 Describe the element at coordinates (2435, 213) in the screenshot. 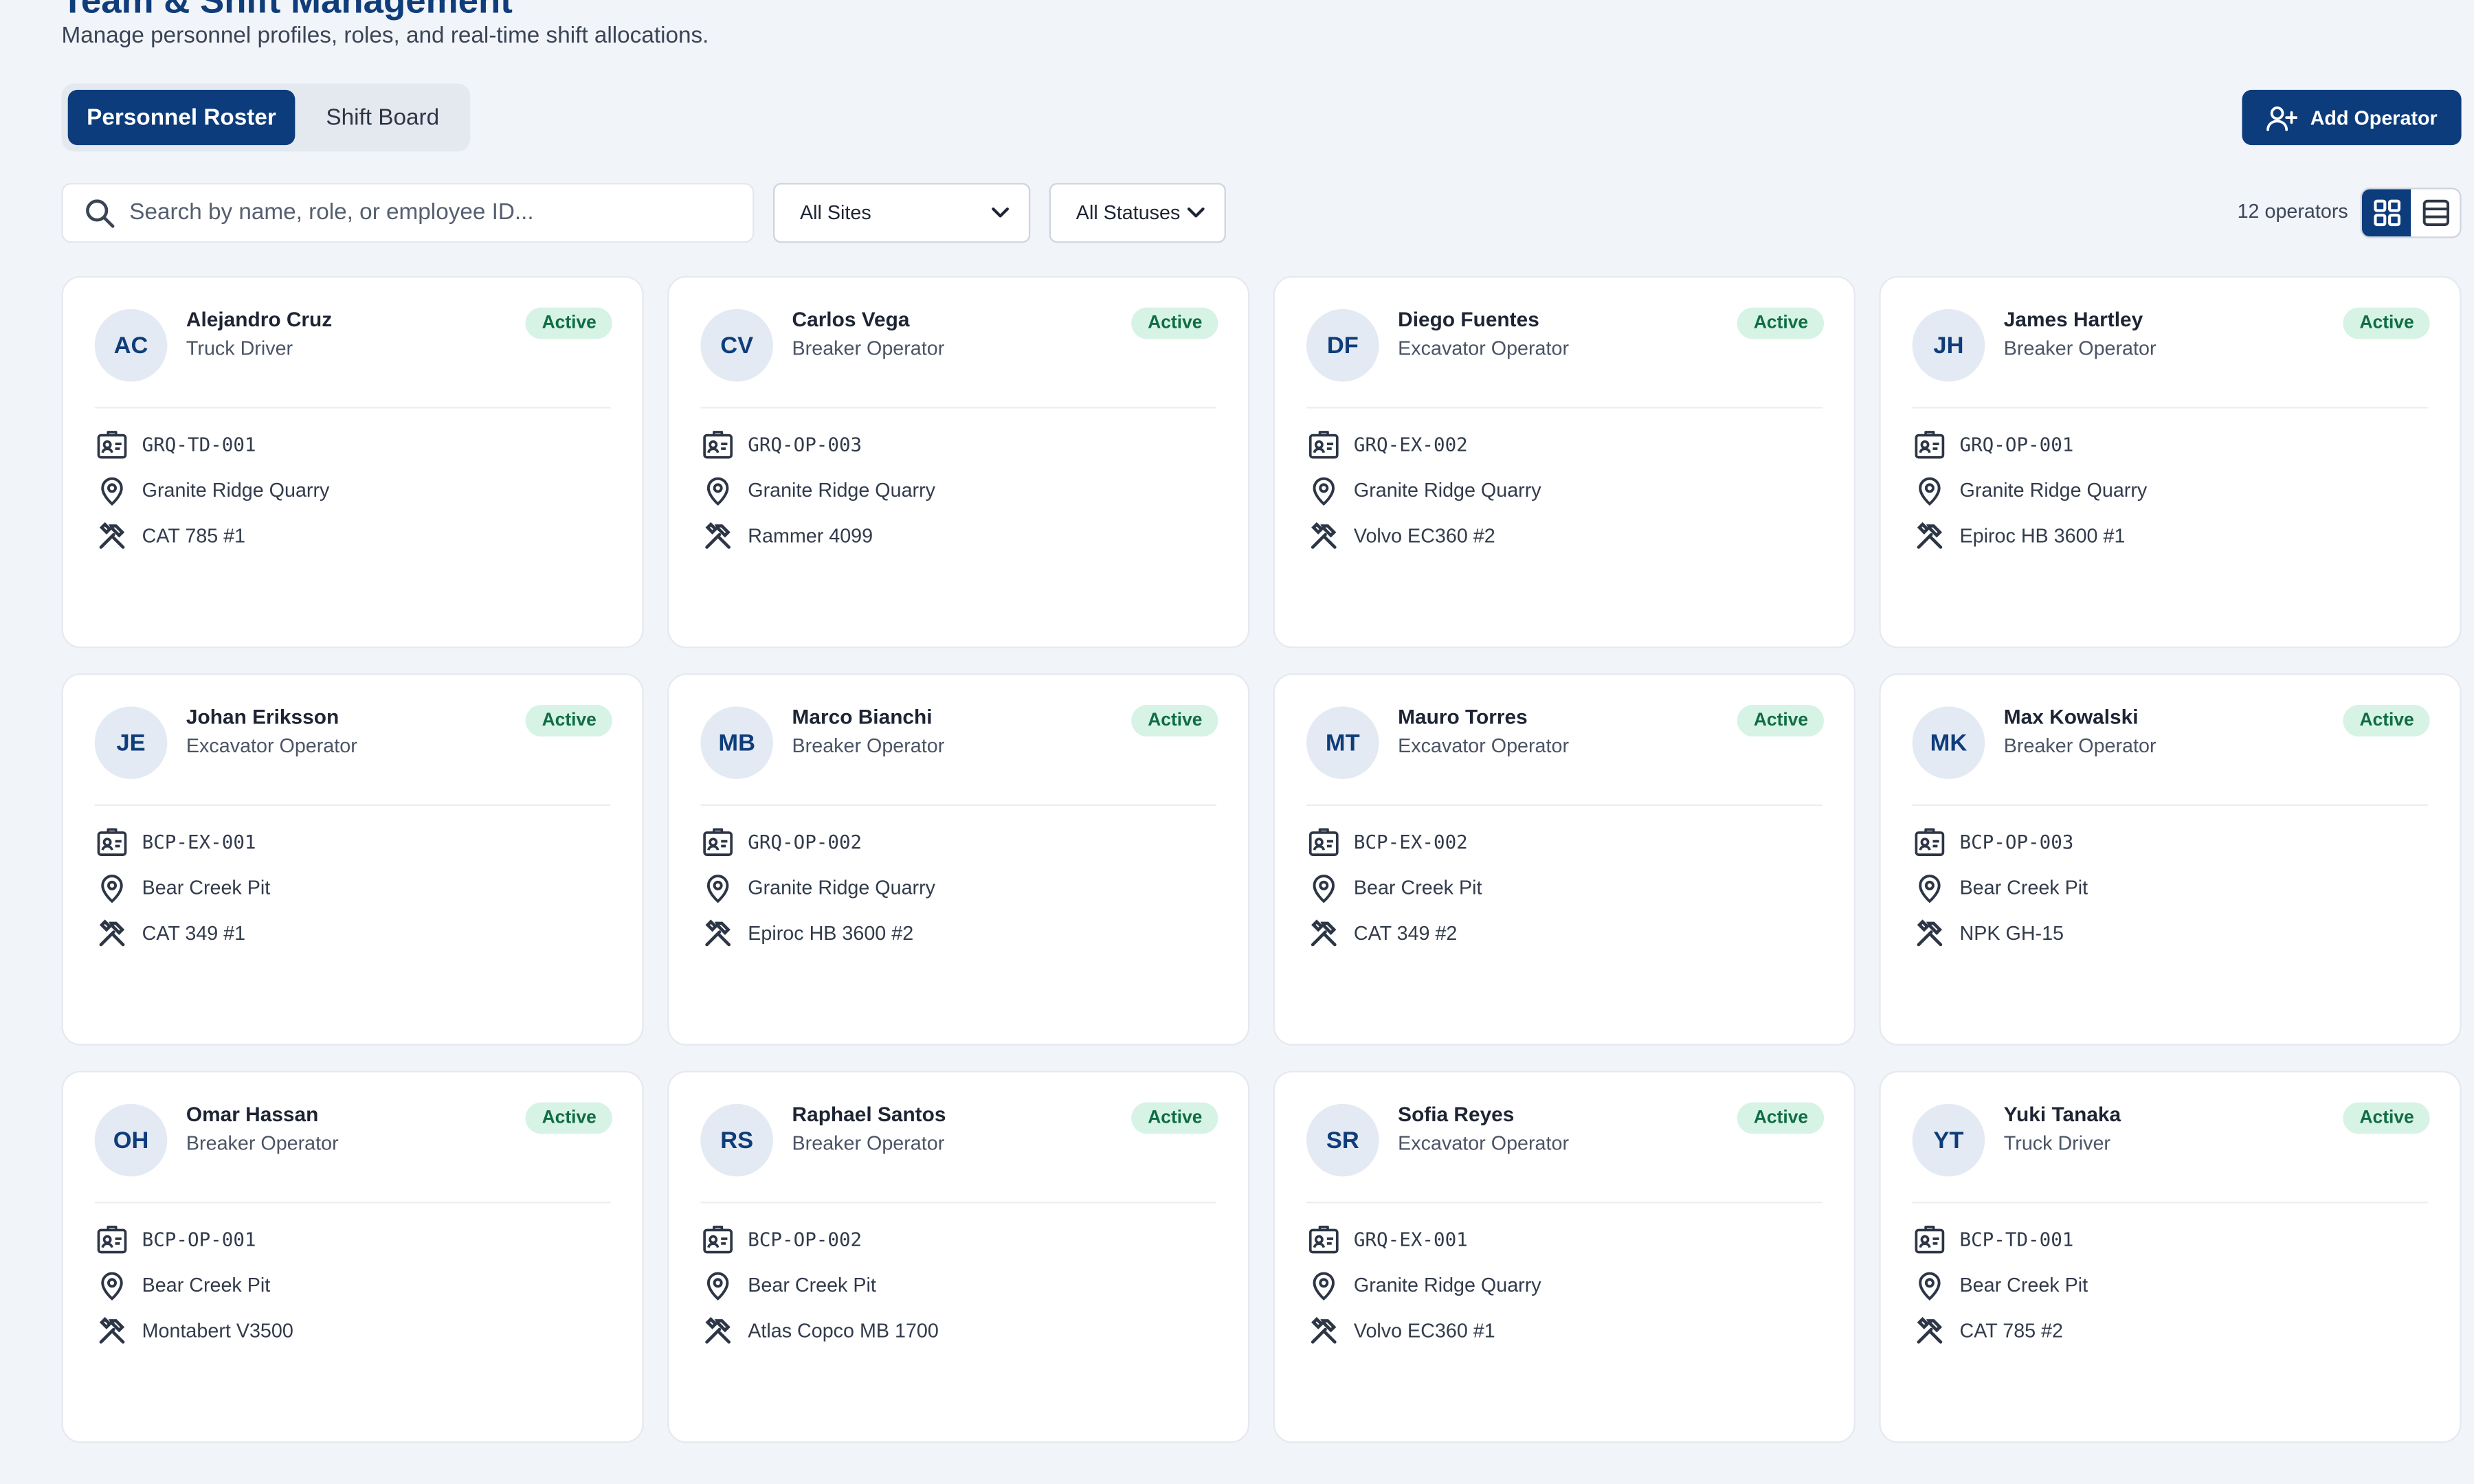

I see `list-view-button` at that location.